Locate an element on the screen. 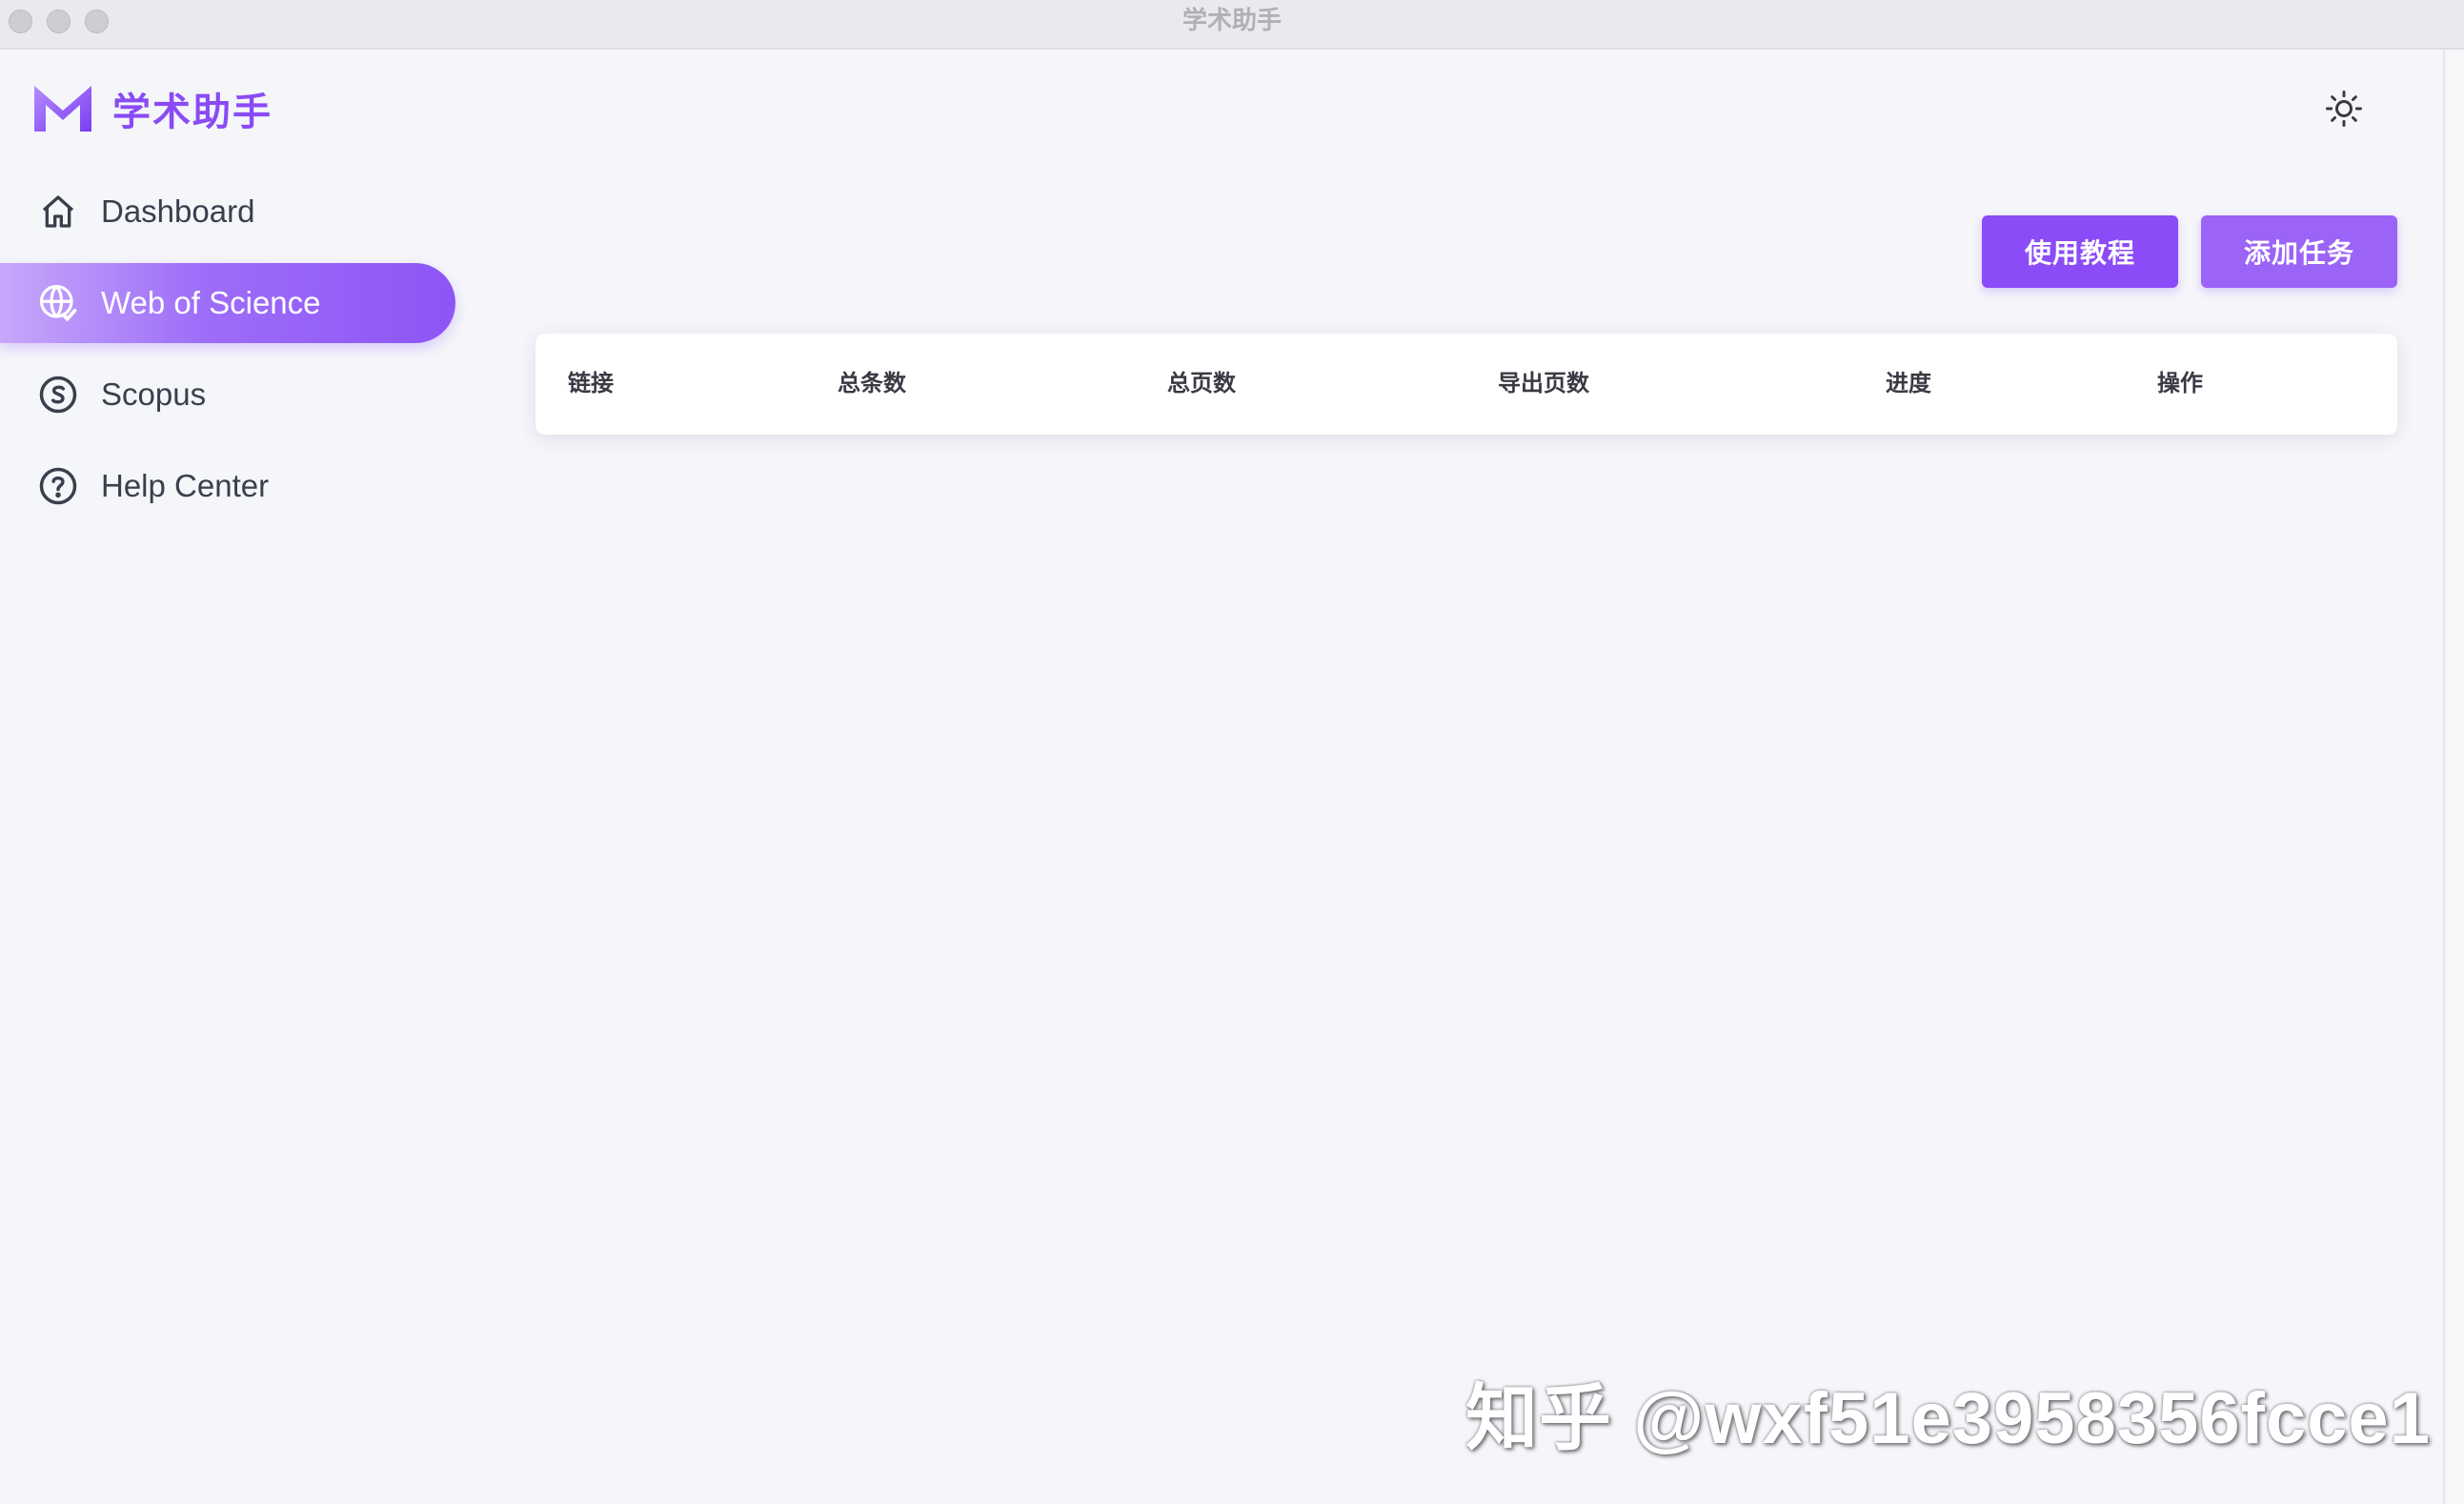  brand: 学术助手 is located at coordinates (153, 108).